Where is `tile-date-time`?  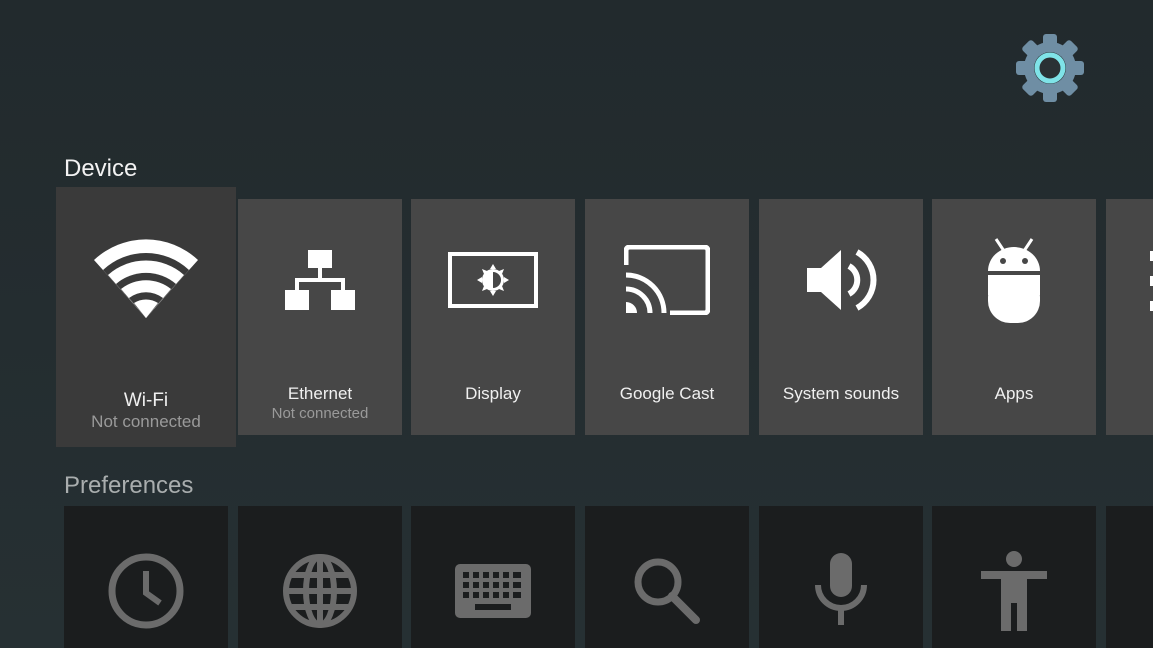 tile-date-time is located at coordinates (146, 577).